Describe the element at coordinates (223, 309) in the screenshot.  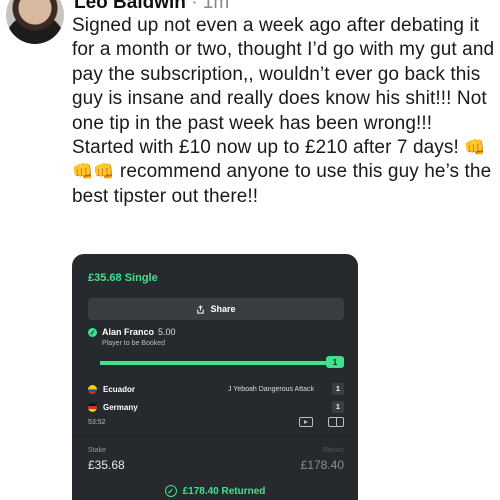
I see `share-label: Share` at that location.